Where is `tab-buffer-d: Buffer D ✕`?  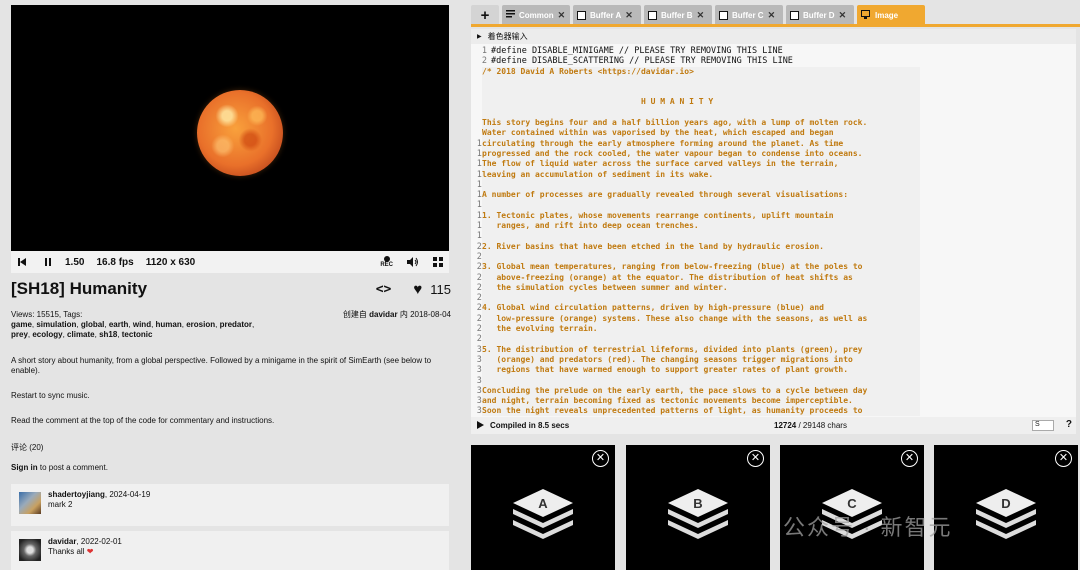 tab-buffer-d: Buffer D ✕ is located at coordinates (820, 15).